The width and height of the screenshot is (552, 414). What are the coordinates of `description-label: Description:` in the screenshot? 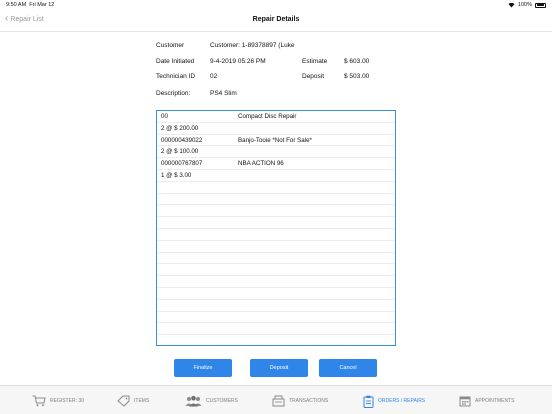 It's located at (173, 93).